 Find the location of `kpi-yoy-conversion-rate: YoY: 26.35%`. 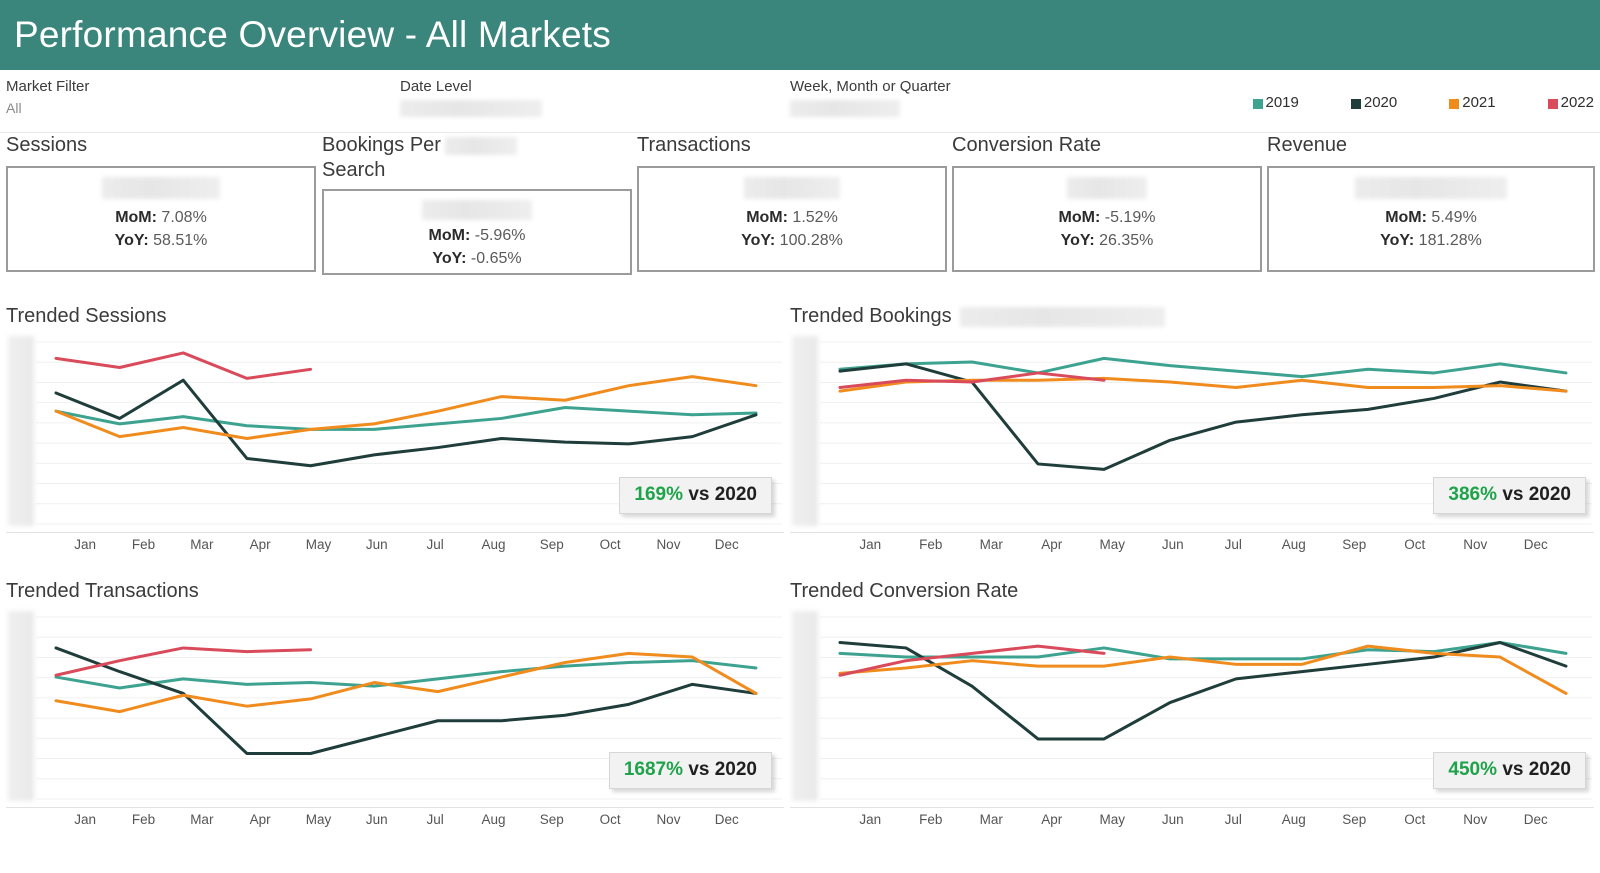

kpi-yoy-conversion-rate: YoY: 26.35% is located at coordinates (1107, 240).